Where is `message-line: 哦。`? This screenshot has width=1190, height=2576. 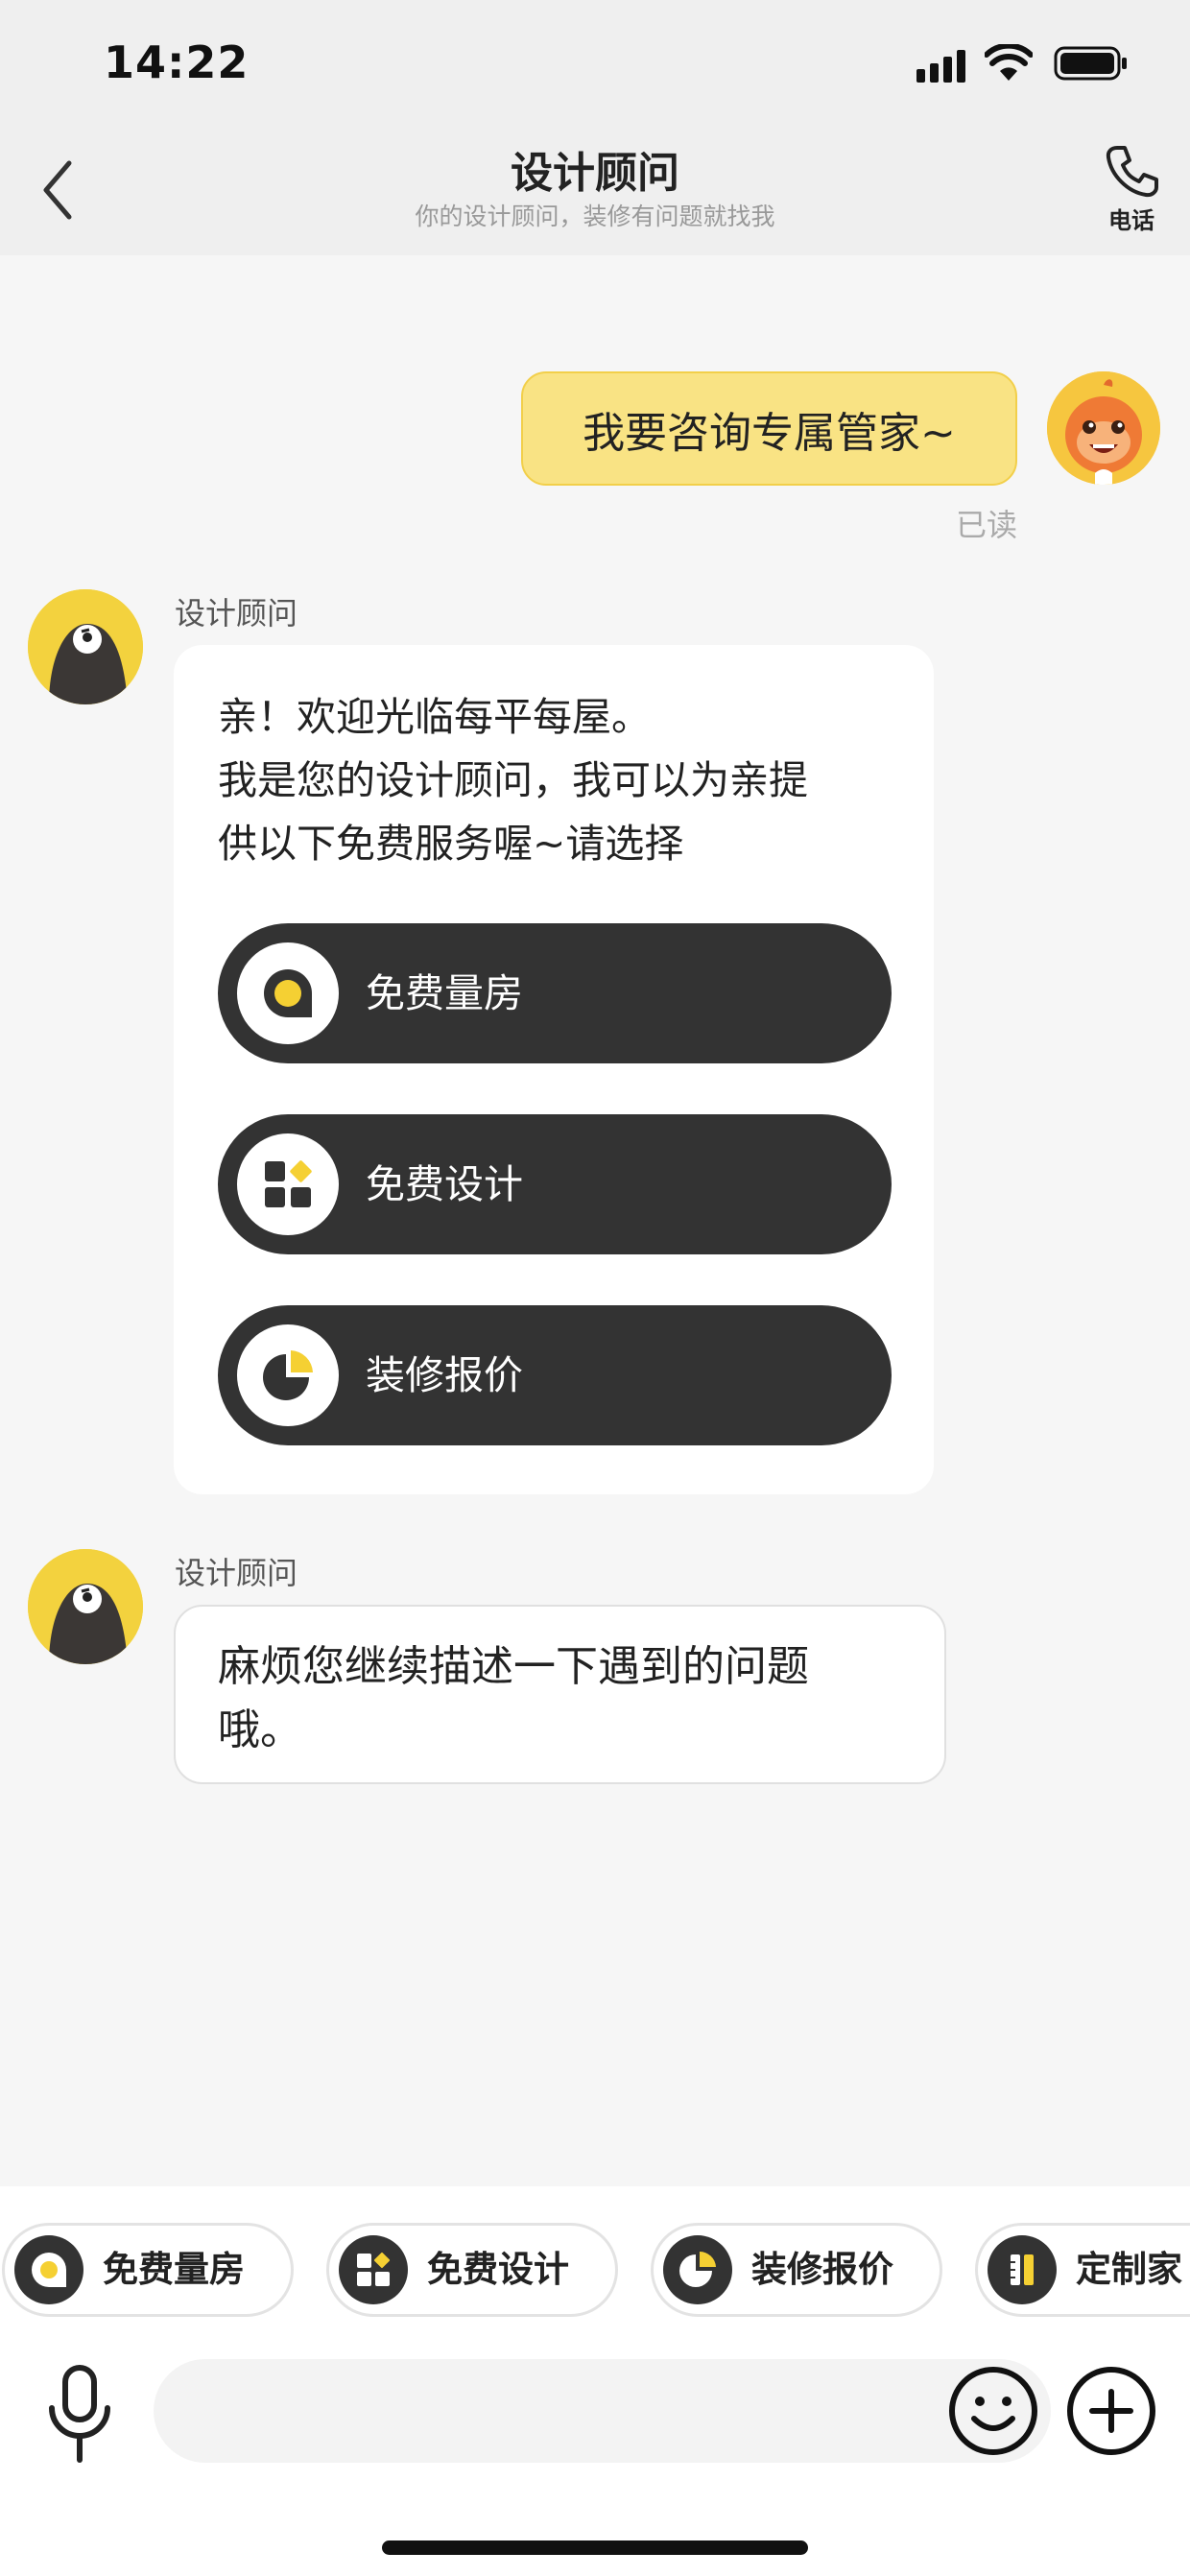
message-line: 哦。 is located at coordinates (260, 1729).